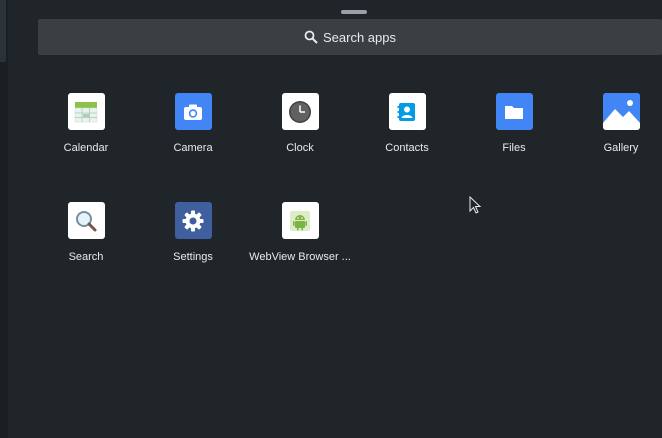  What do you see at coordinates (86, 242) in the screenshot?
I see `app-search: Search` at bounding box center [86, 242].